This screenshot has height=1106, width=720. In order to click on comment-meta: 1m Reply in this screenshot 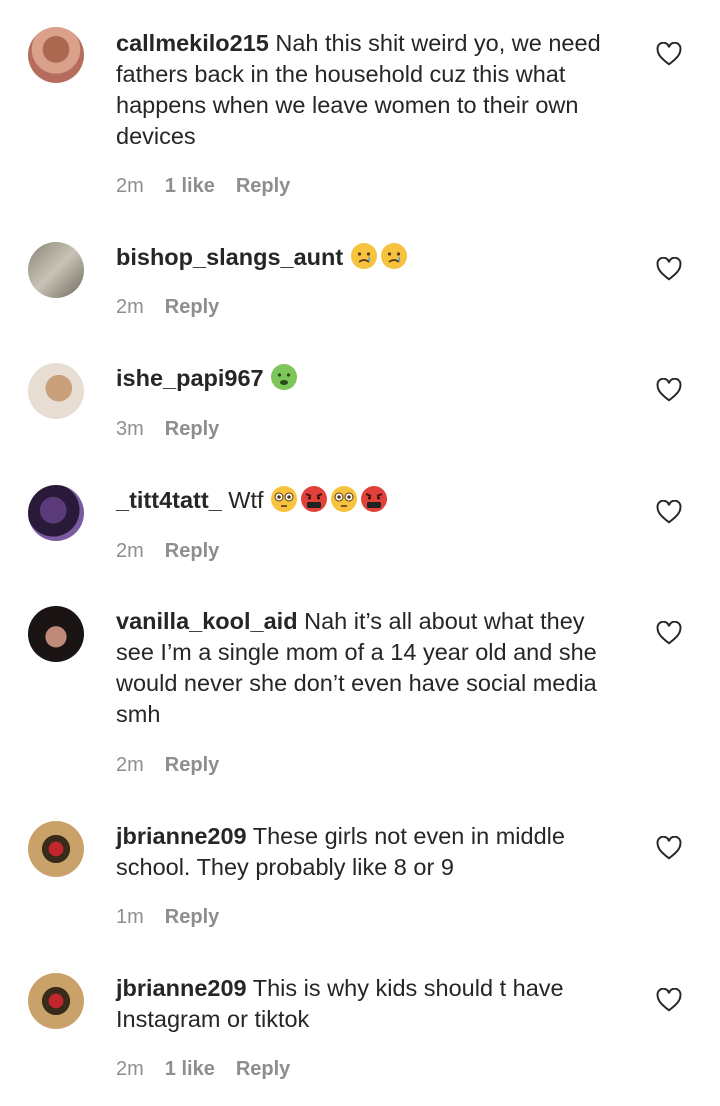, I will do `click(167, 917)`.